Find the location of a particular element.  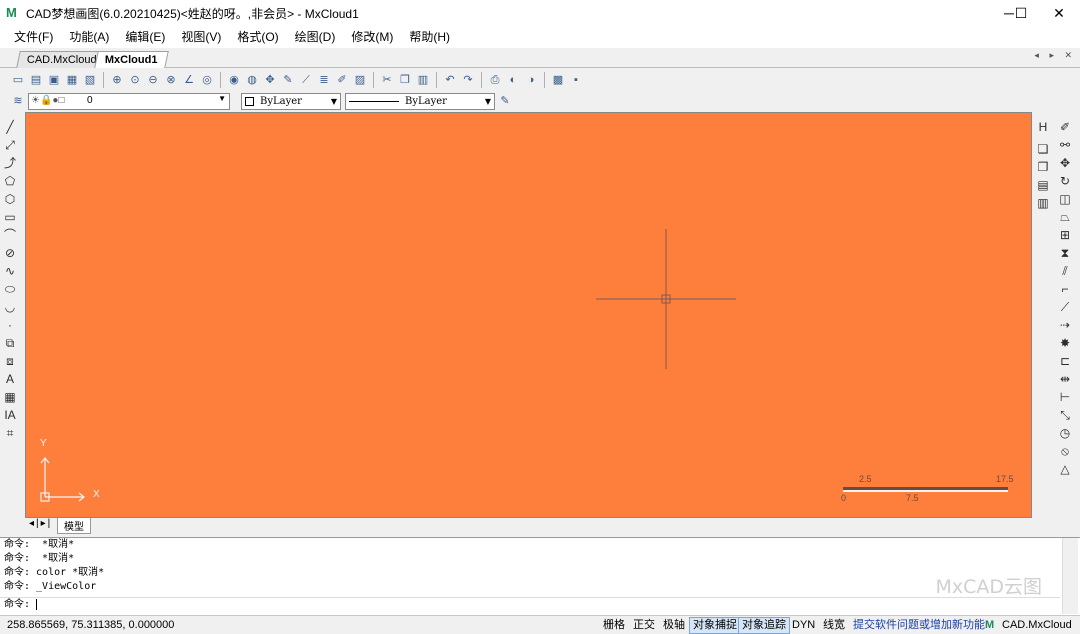

scale-icon: ◫ is located at coordinates (1065, 199).